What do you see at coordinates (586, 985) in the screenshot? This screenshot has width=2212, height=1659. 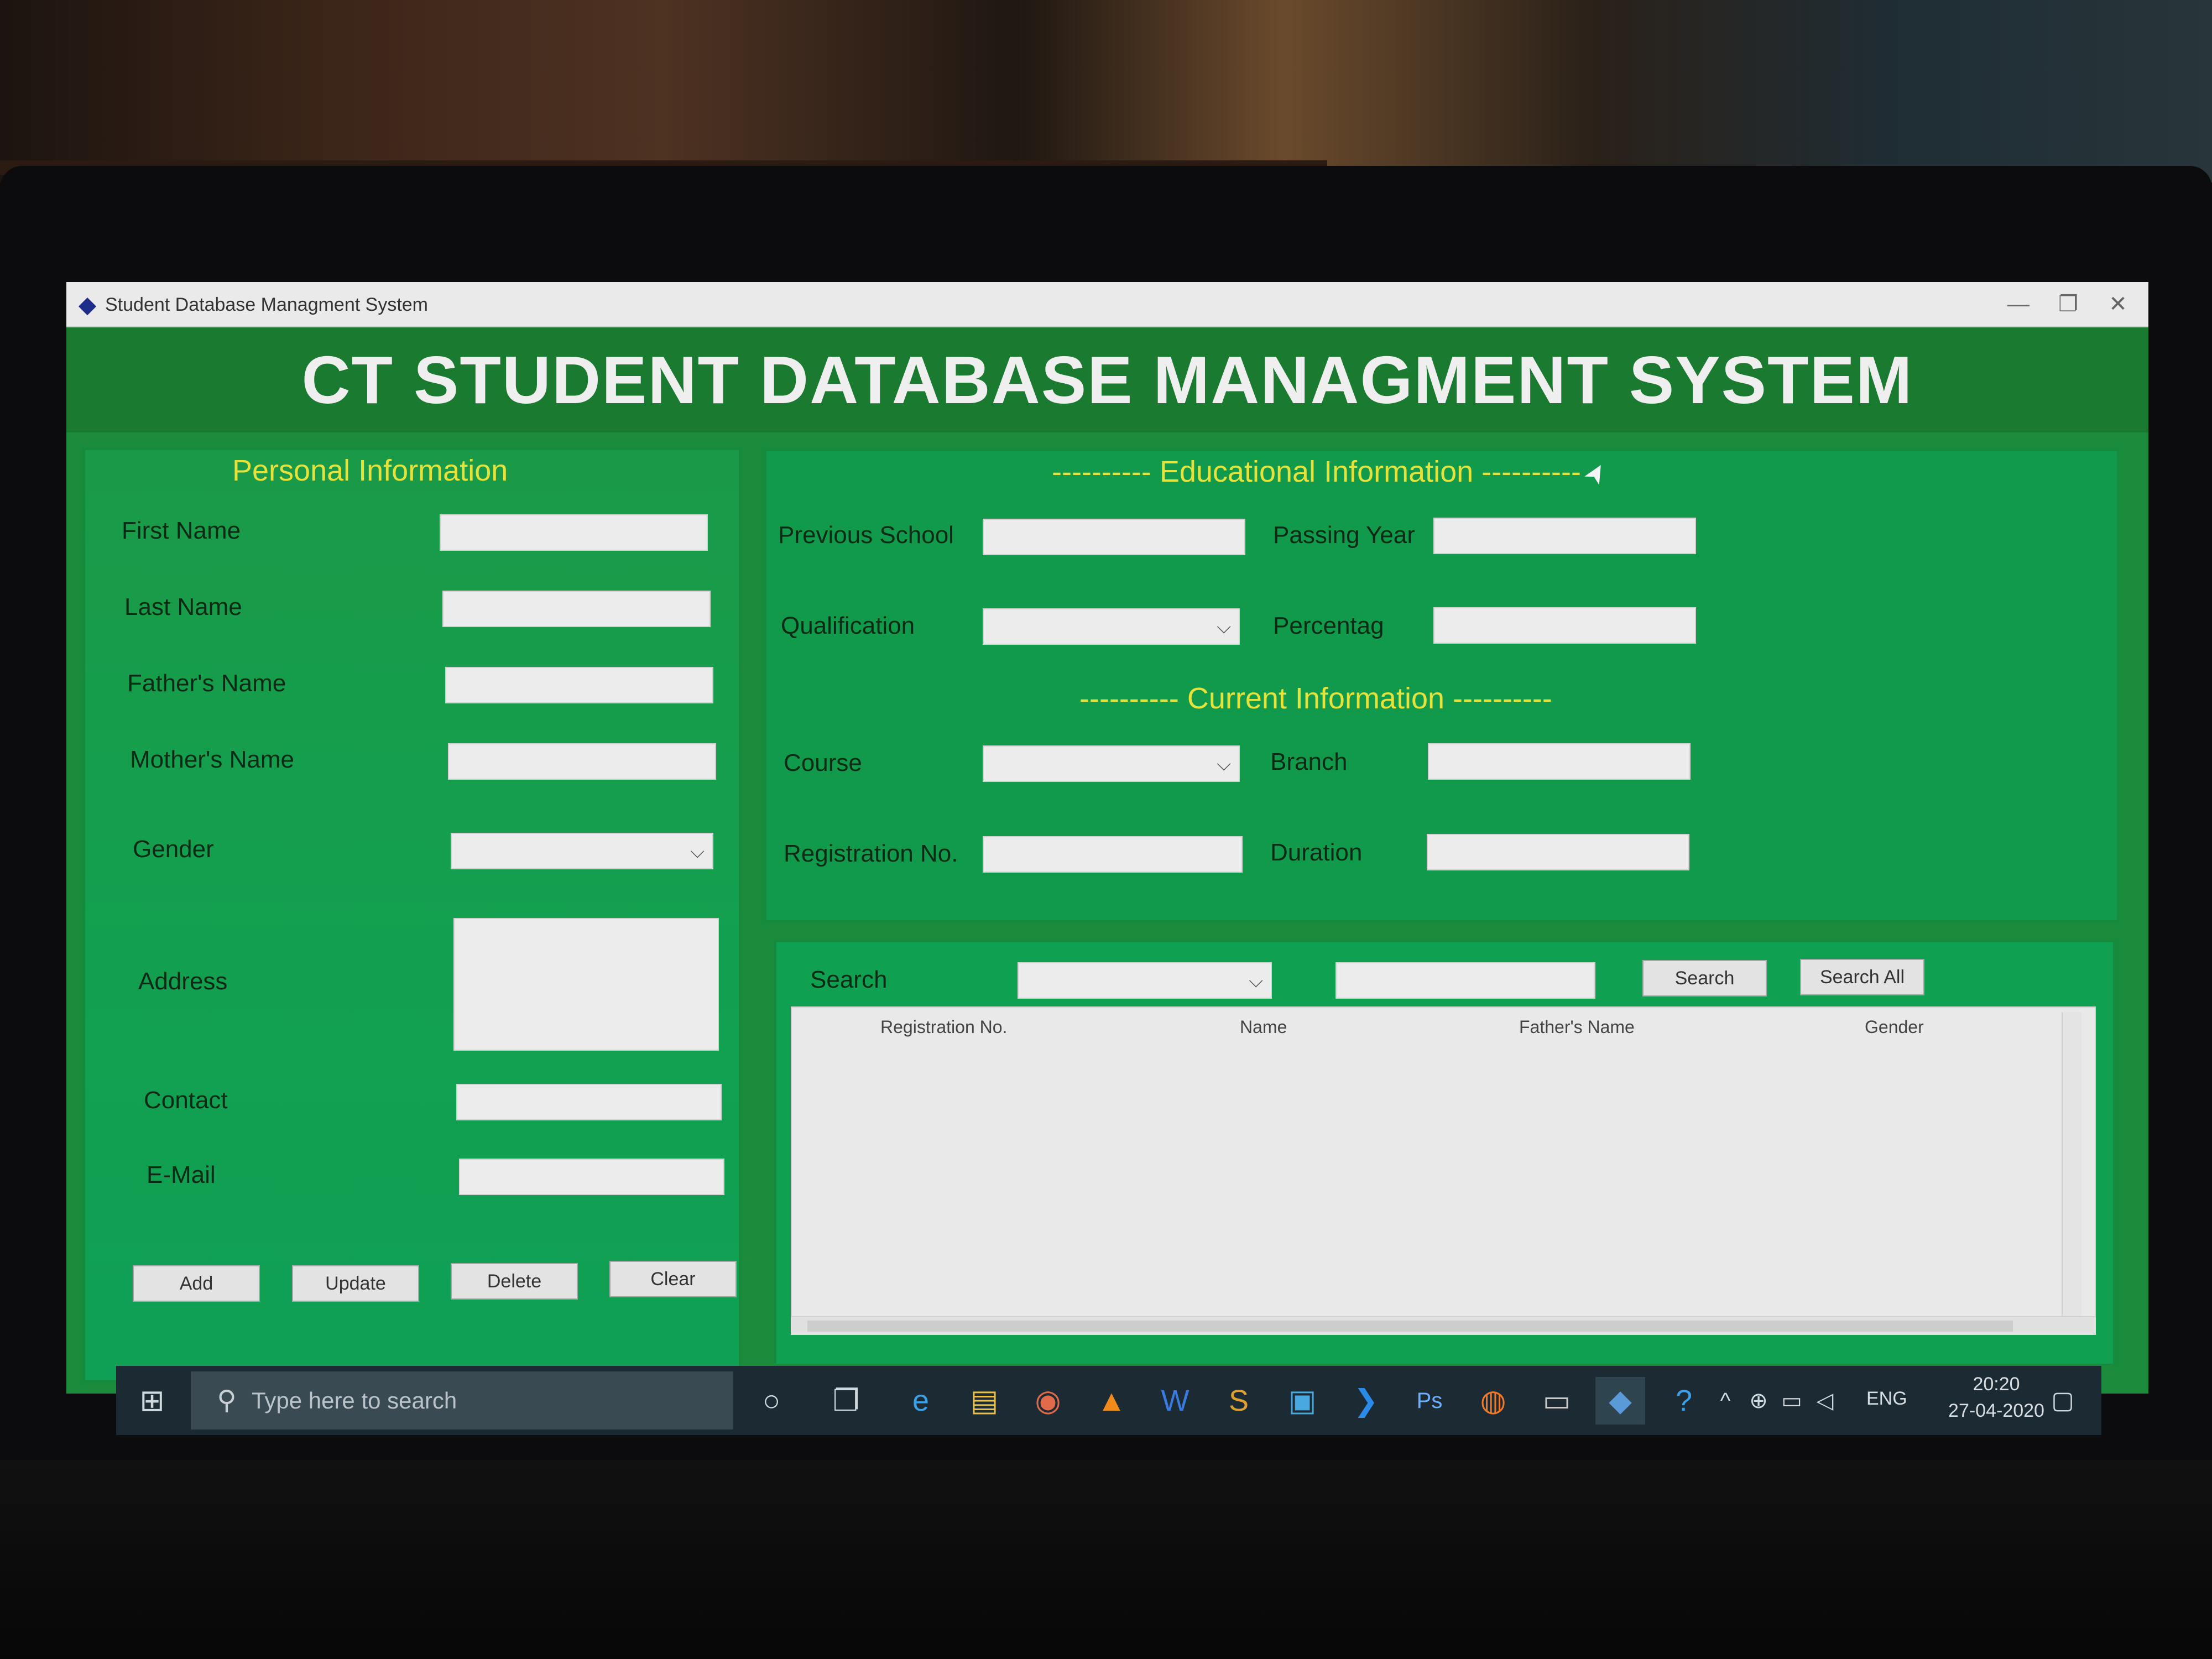 I see `address-textarea` at bounding box center [586, 985].